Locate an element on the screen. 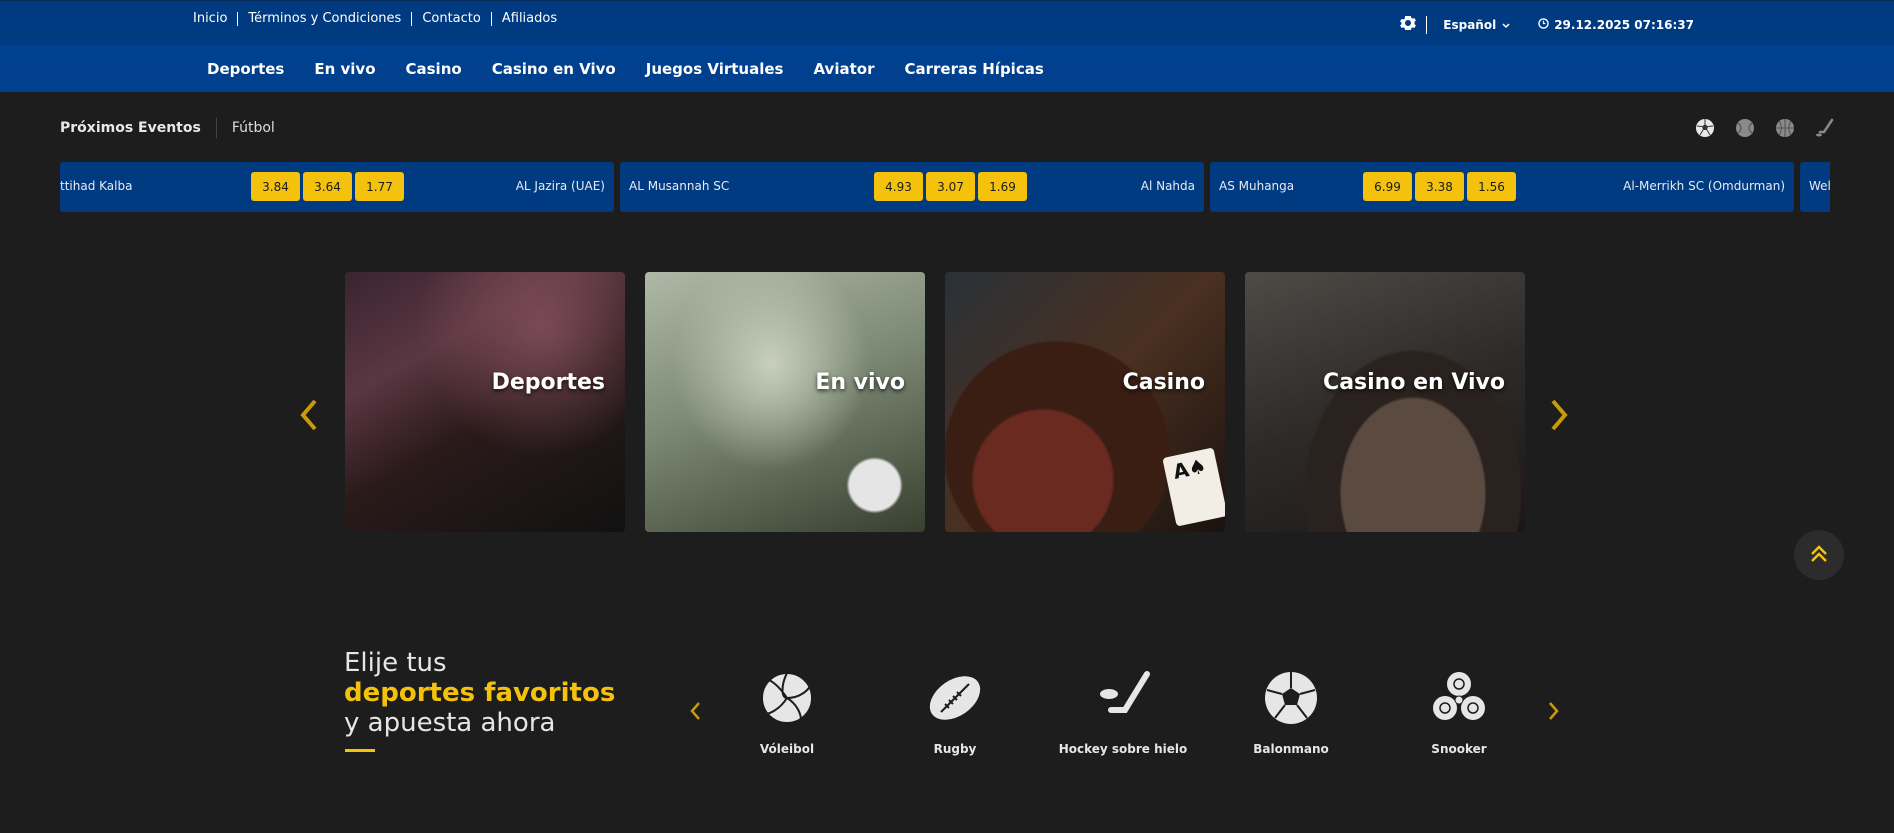 The width and height of the screenshot is (1894, 833). sport-snooker: Snooker is located at coordinates (1459, 713).